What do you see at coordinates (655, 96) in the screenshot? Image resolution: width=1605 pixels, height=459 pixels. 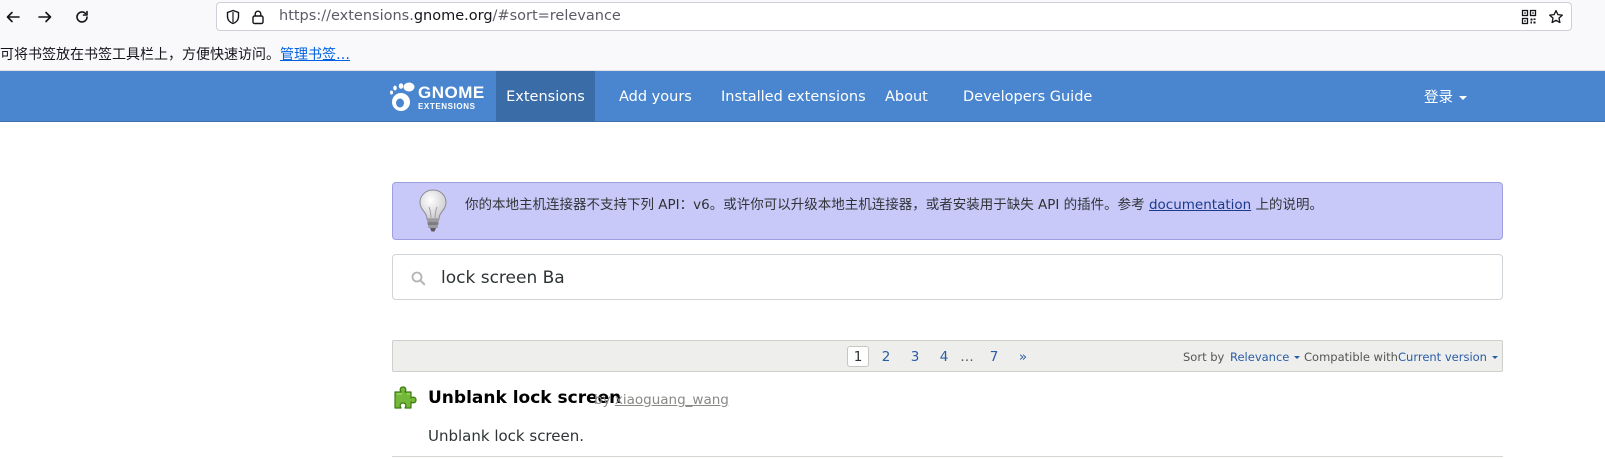 I see `nav-add-yours: Add yours` at bounding box center [655, 96].